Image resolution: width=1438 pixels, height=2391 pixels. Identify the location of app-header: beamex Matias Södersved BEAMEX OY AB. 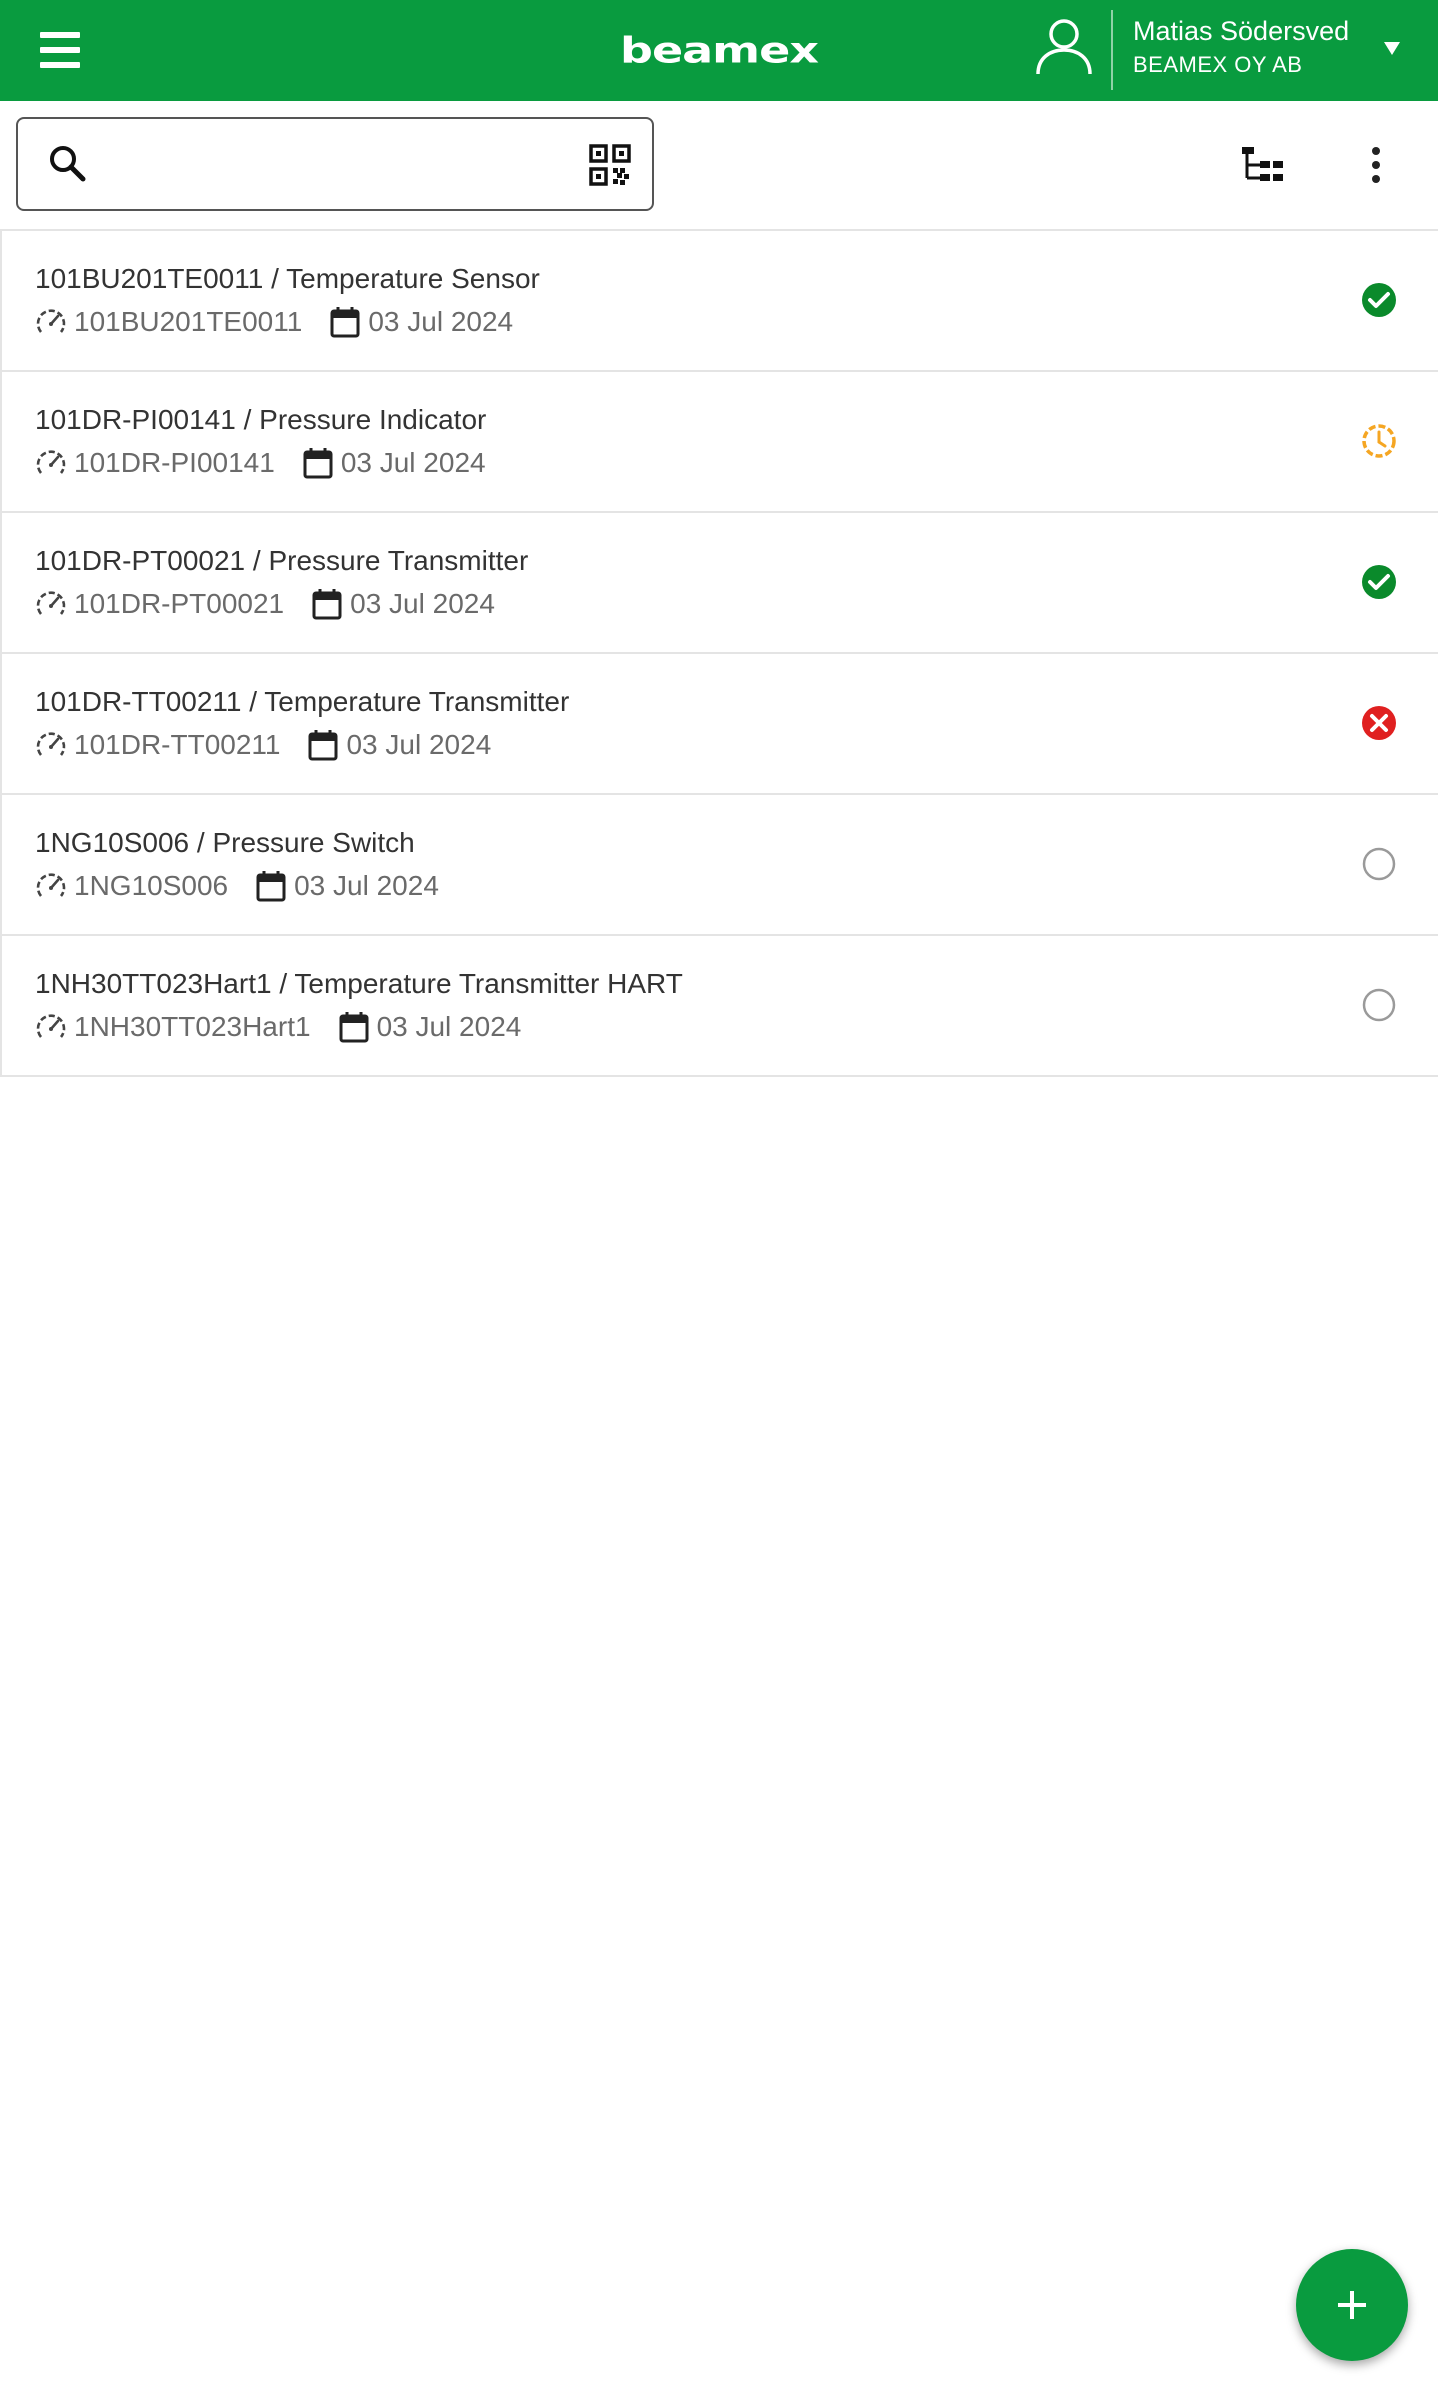
(719, 50).